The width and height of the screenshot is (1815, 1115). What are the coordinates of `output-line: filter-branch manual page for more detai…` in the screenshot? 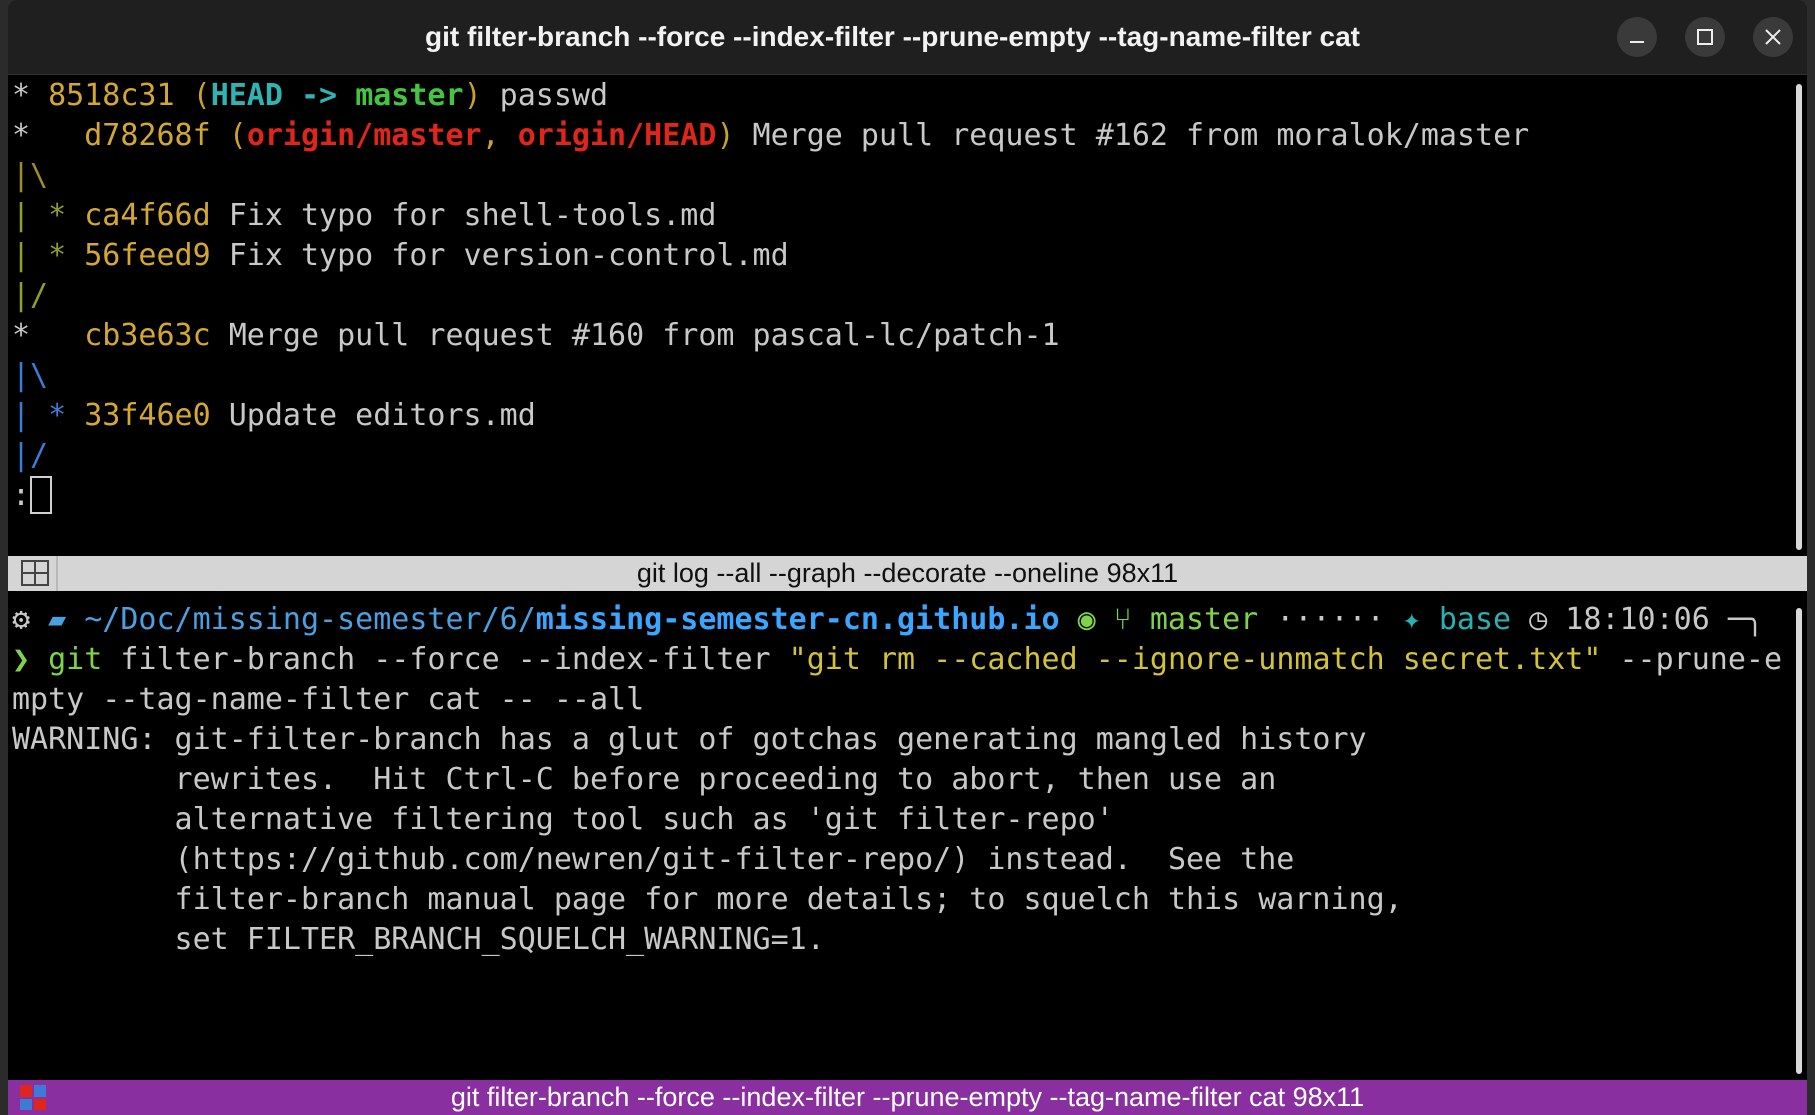 It's located at (707, 899).